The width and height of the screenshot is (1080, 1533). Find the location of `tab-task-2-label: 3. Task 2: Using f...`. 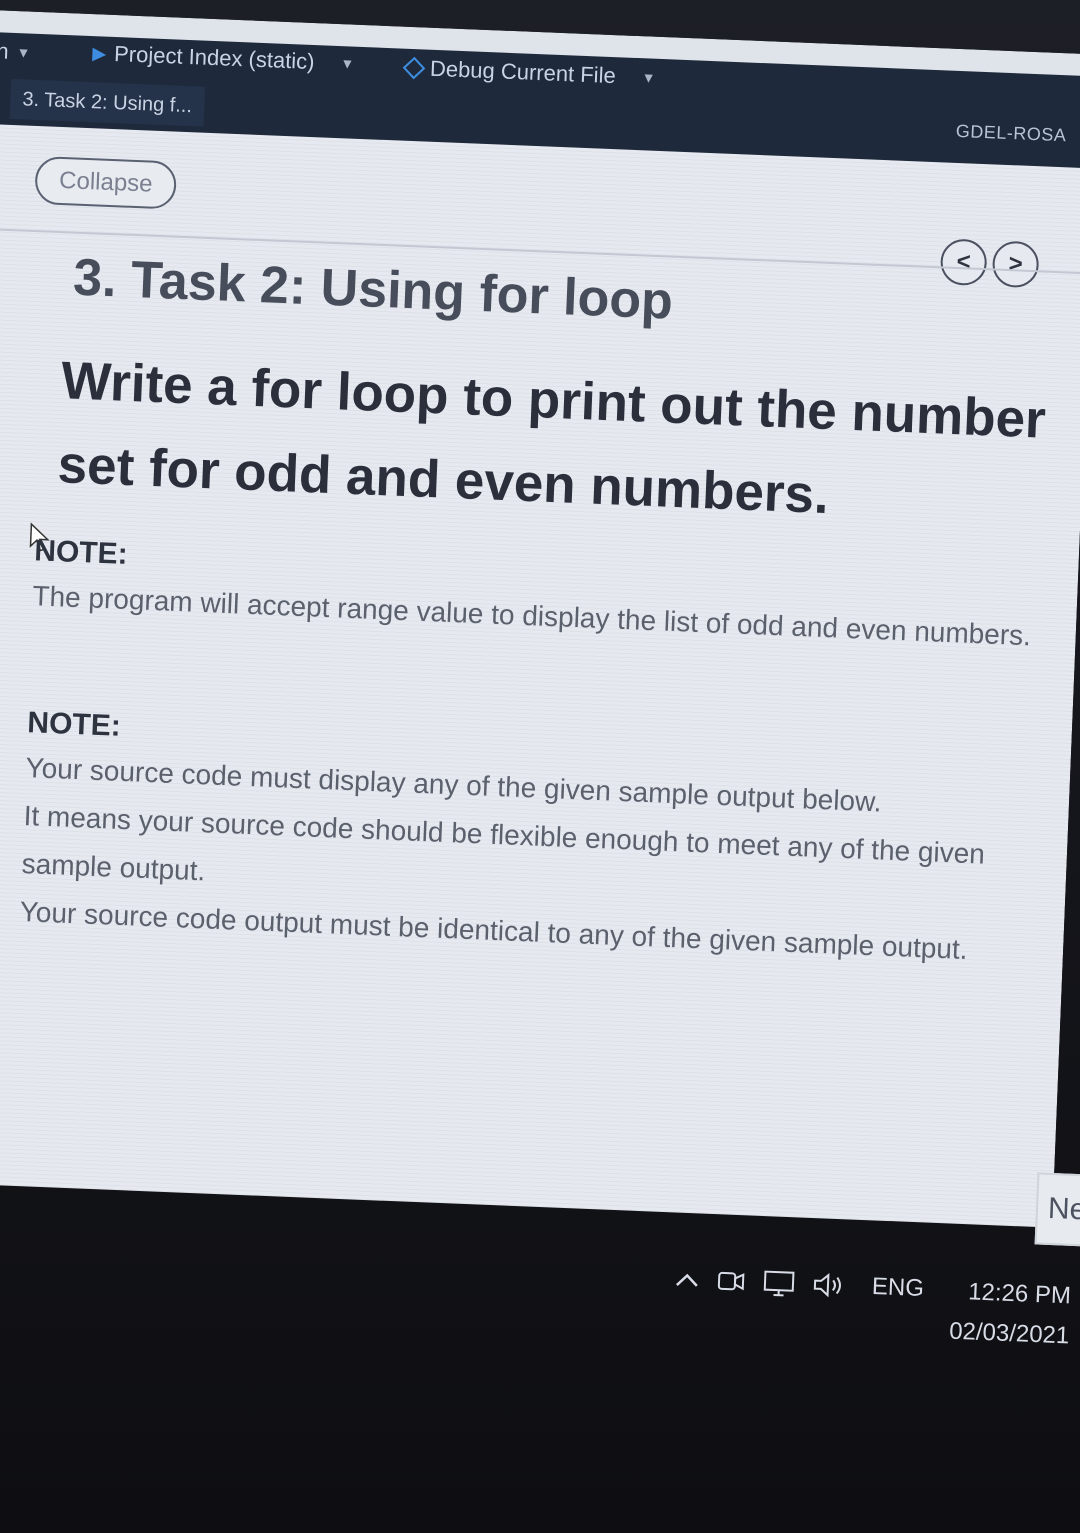

tab-task-2-label: 3. Task 2: Using f... is located at coordinates (107, 102).